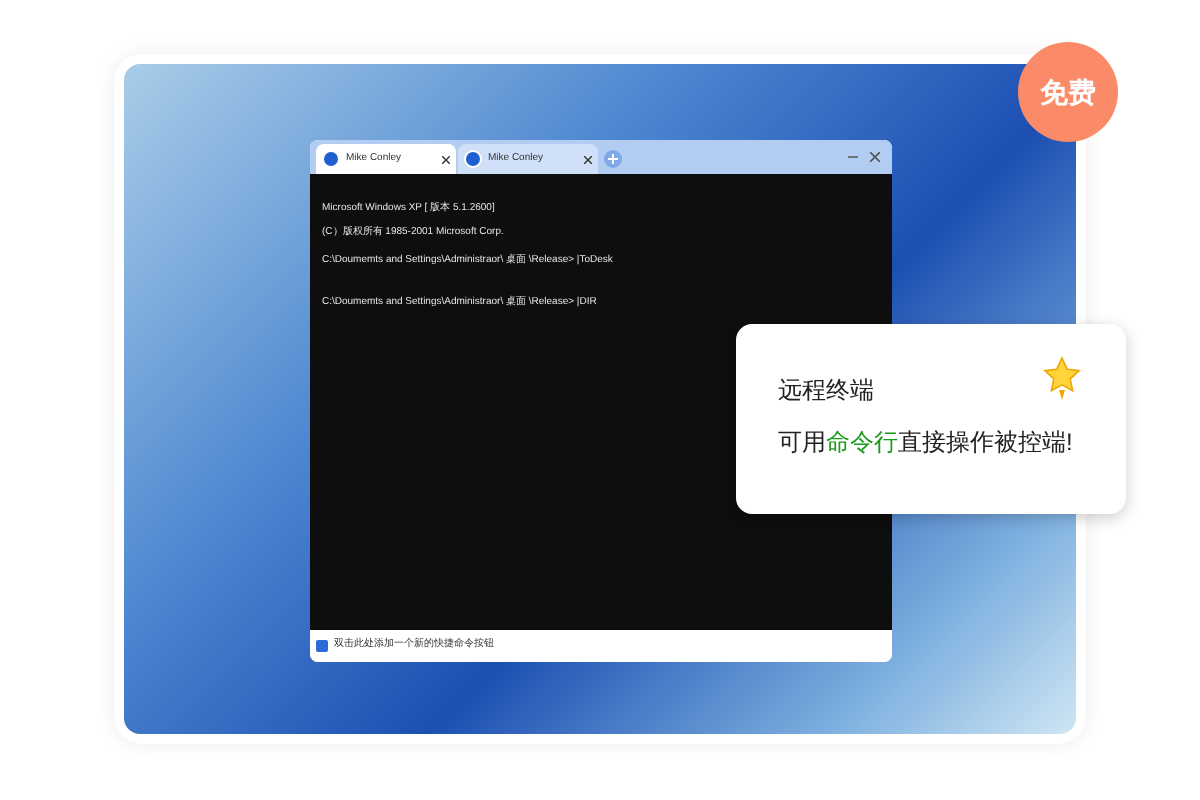 This screenshot has width=1200, height=800. I want to click on plus-icon, so click(613, 159).